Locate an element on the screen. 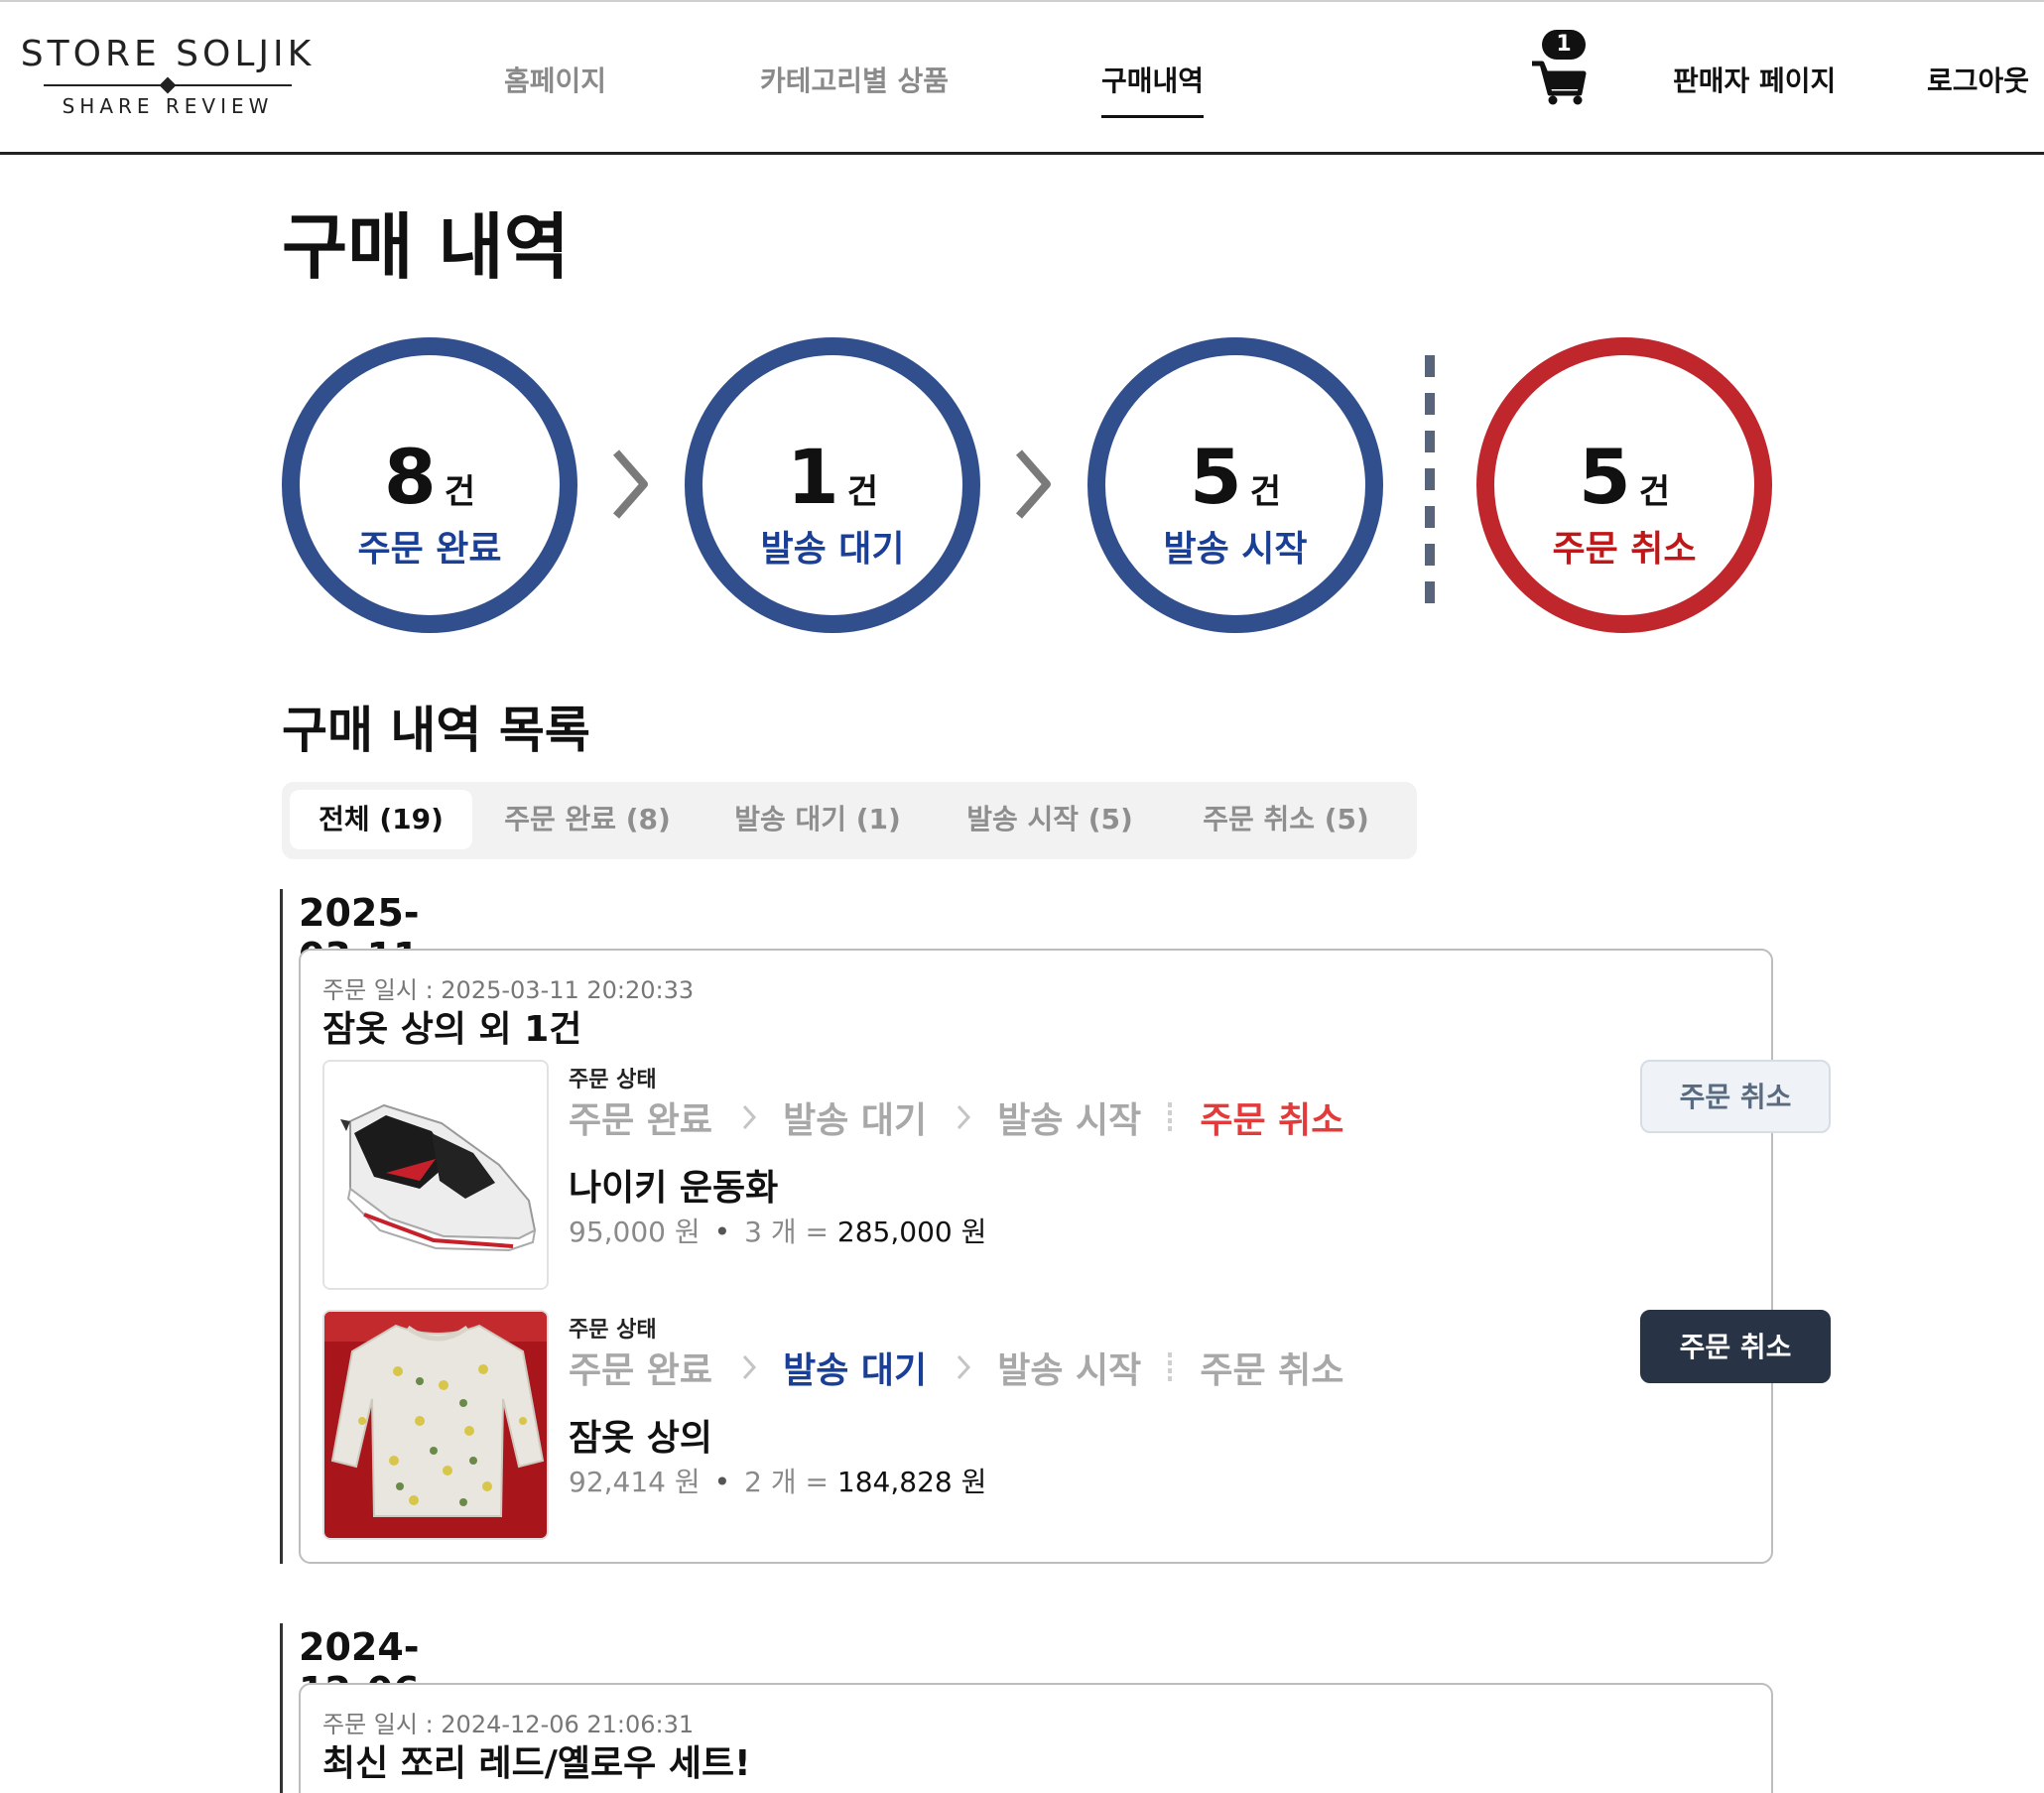 This screenshot has width=2044, height=1793. summary-canceled: 5건 주문 취소 is located at coordinates (1624, 485).